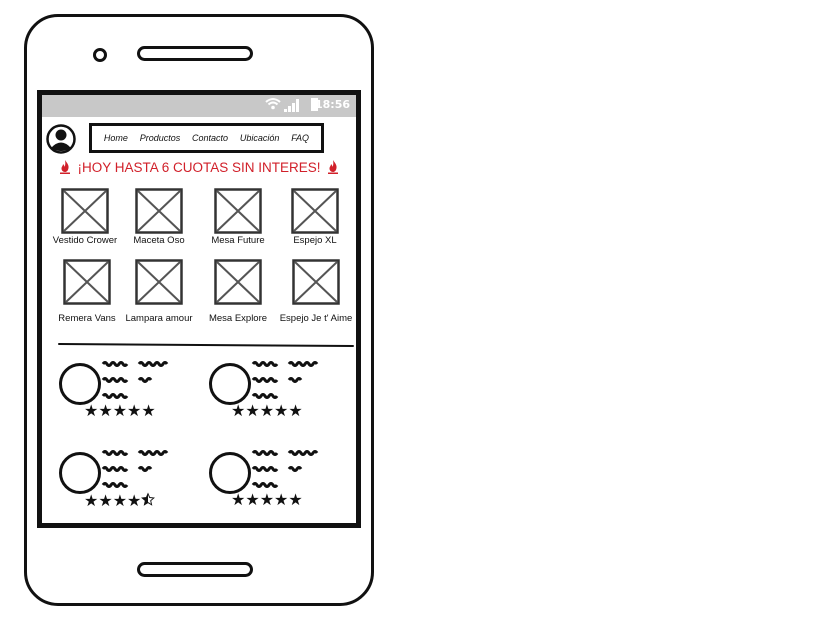  I want to click on product-name: Mesa Explore, so click(238, 318).